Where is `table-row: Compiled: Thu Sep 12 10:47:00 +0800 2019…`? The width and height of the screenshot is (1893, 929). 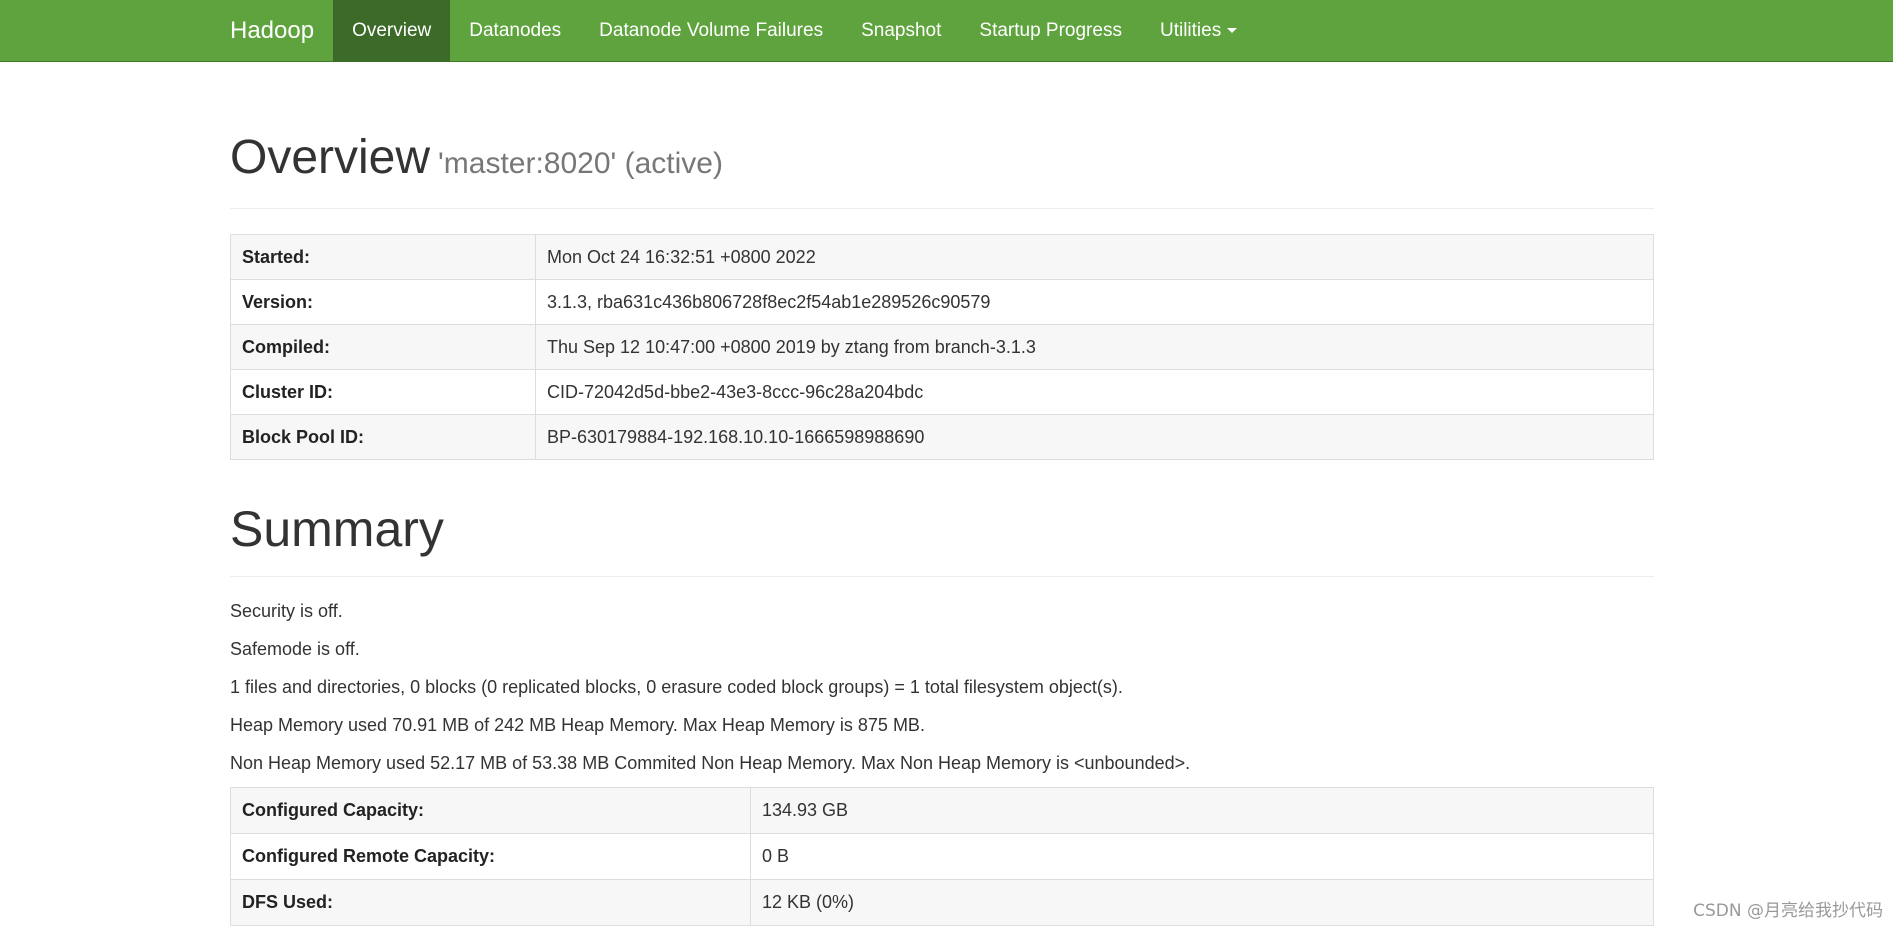 table-row: Compiled: Thu Sep 12 10:47:00 +0800 2019… is located at coordinates (942, 347).